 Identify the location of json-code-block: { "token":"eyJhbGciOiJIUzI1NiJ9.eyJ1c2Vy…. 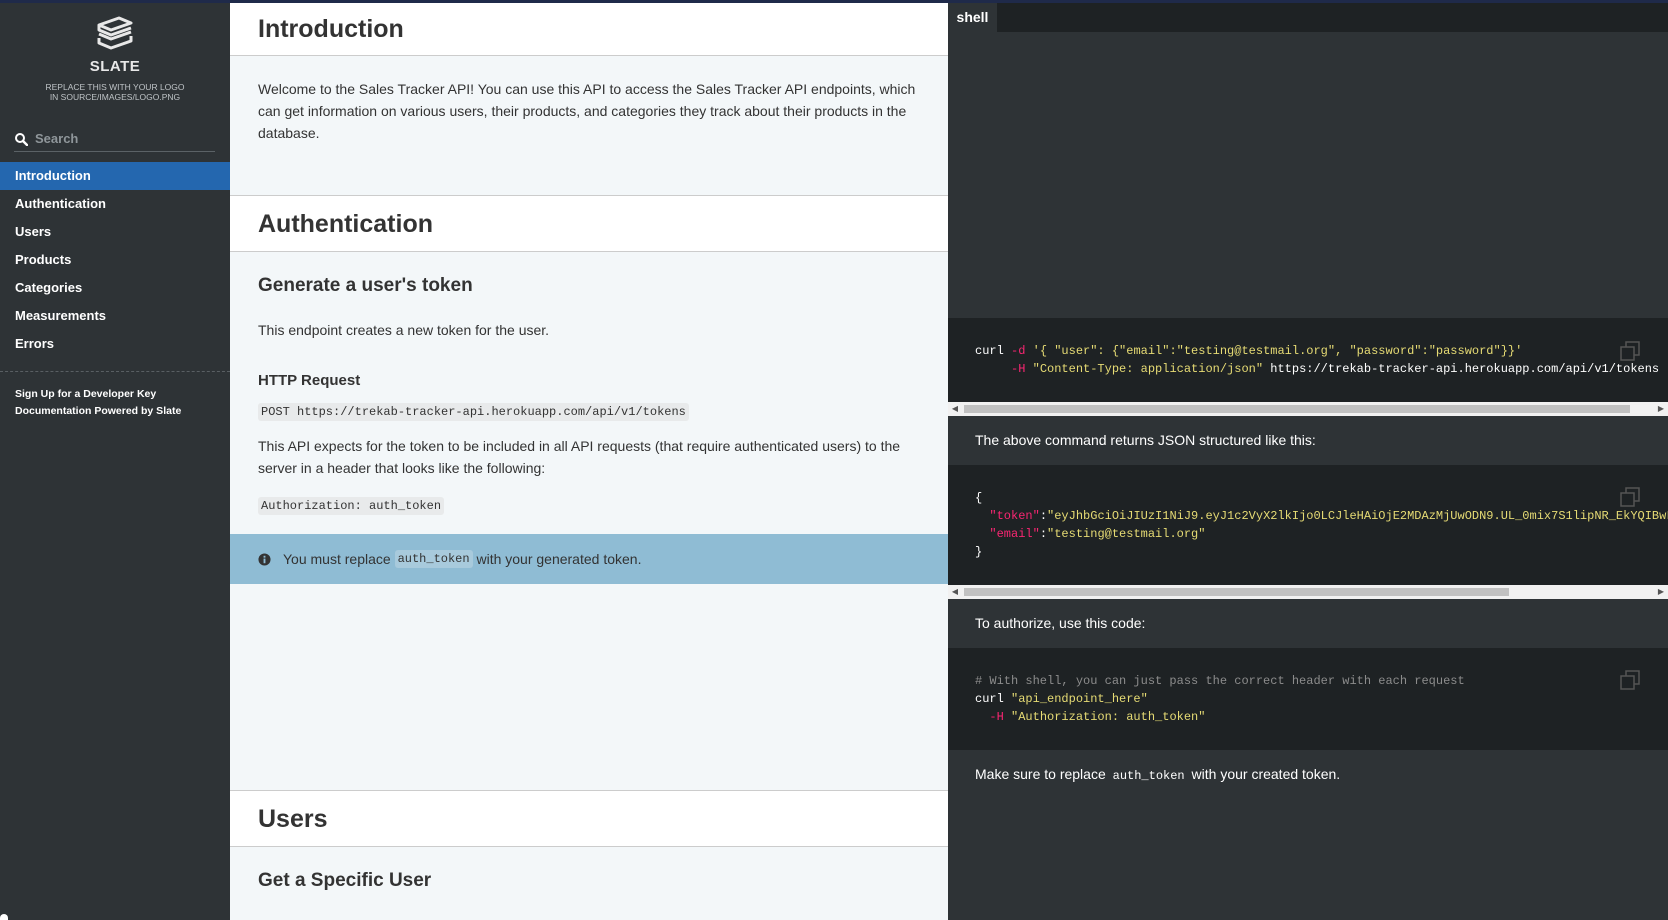
(1308, 525).